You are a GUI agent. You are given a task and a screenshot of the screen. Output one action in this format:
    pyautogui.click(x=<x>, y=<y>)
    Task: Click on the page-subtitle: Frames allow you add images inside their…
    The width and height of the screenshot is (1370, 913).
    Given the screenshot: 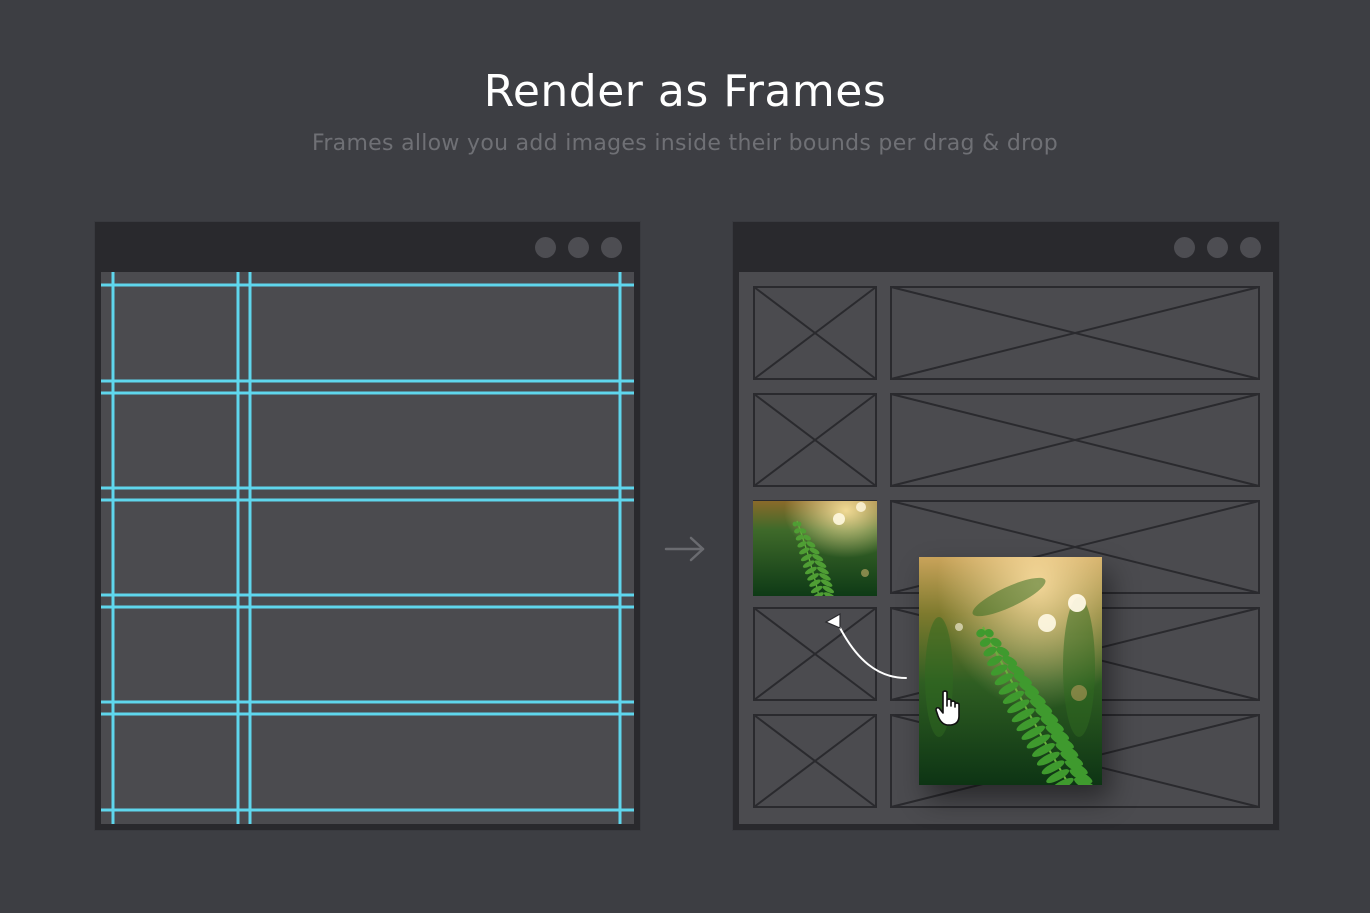 What is the action you would take?
    pyautogui.click(x=685, y=143)
    